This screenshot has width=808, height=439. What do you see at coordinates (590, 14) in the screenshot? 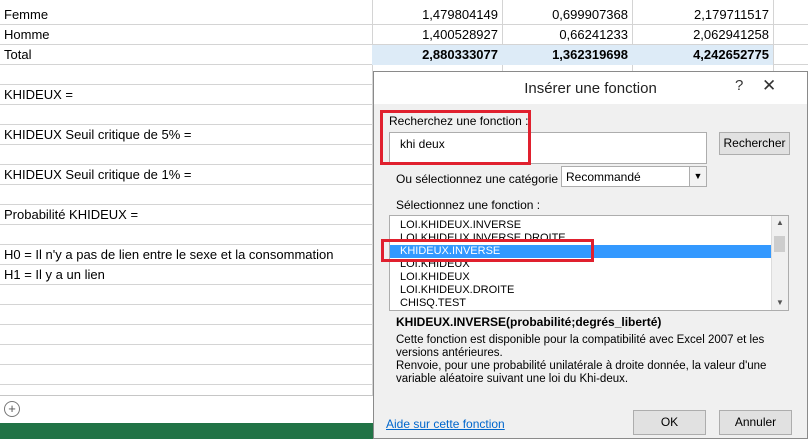
I see `cell-value: 0,699907368` at bounding box center [590, 14].